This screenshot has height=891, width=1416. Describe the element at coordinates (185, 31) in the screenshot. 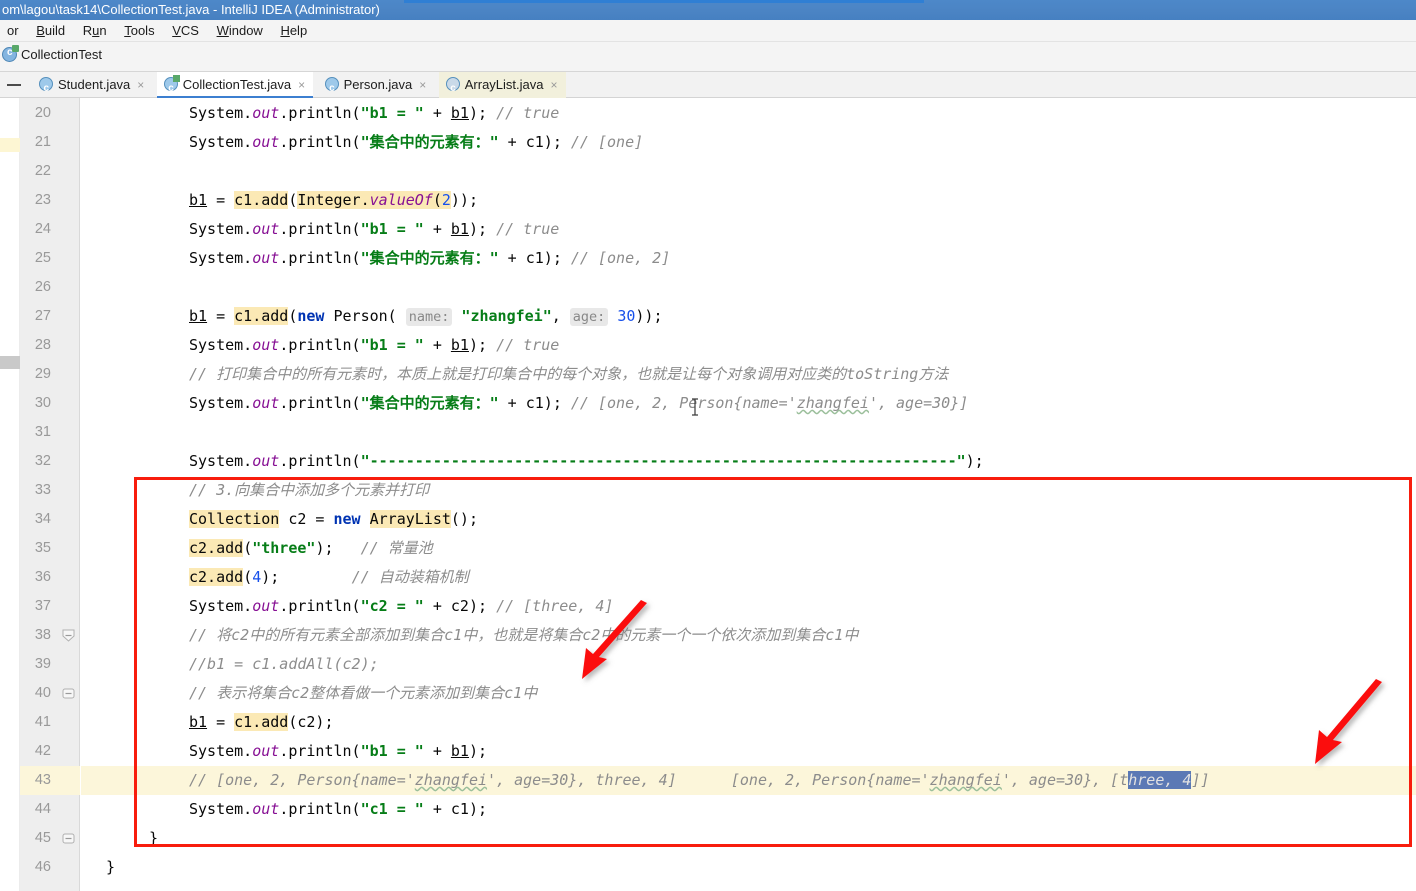

I see `menu-item-vcs: VCS` at that location.